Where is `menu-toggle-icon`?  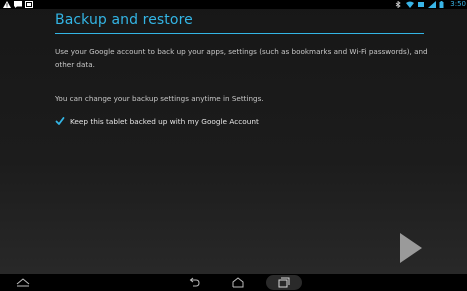
menu-toggle-icon is located at coordinates (23, 282).